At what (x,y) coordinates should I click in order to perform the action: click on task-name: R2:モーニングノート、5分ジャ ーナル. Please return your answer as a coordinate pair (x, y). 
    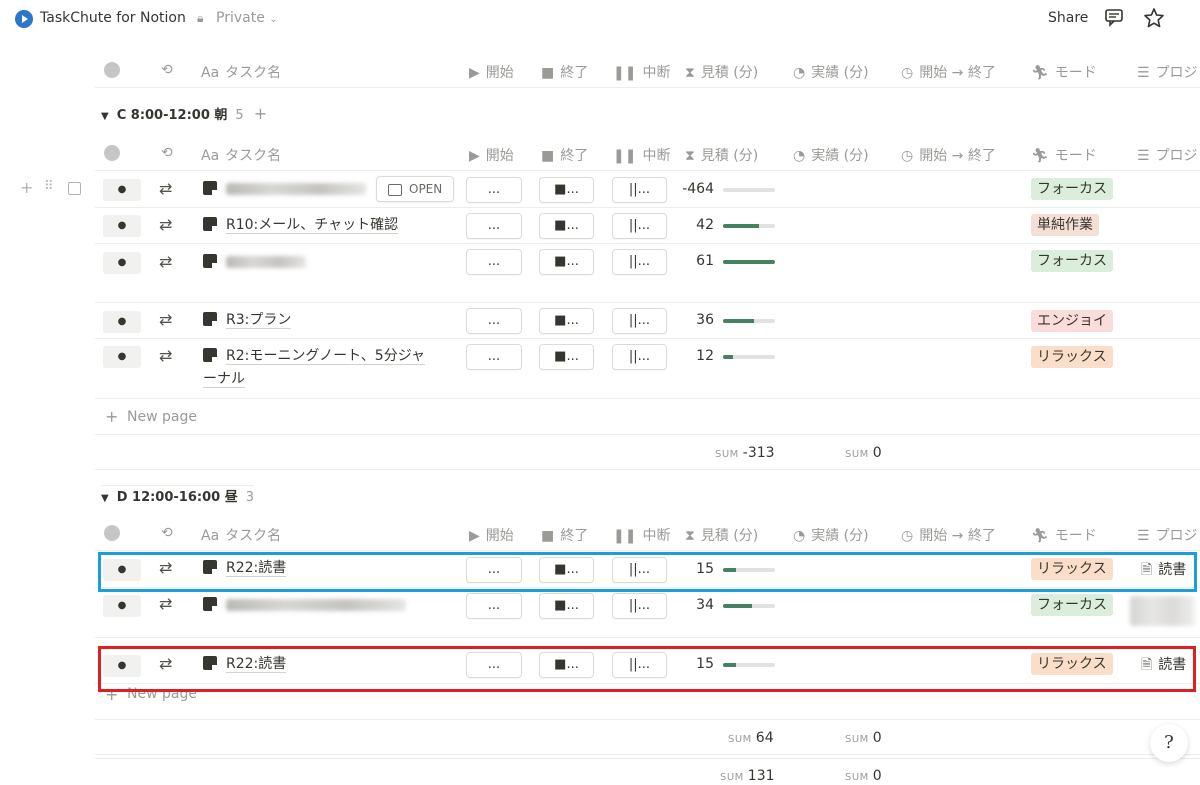
    Looking at the image, I should click on (323, 368).